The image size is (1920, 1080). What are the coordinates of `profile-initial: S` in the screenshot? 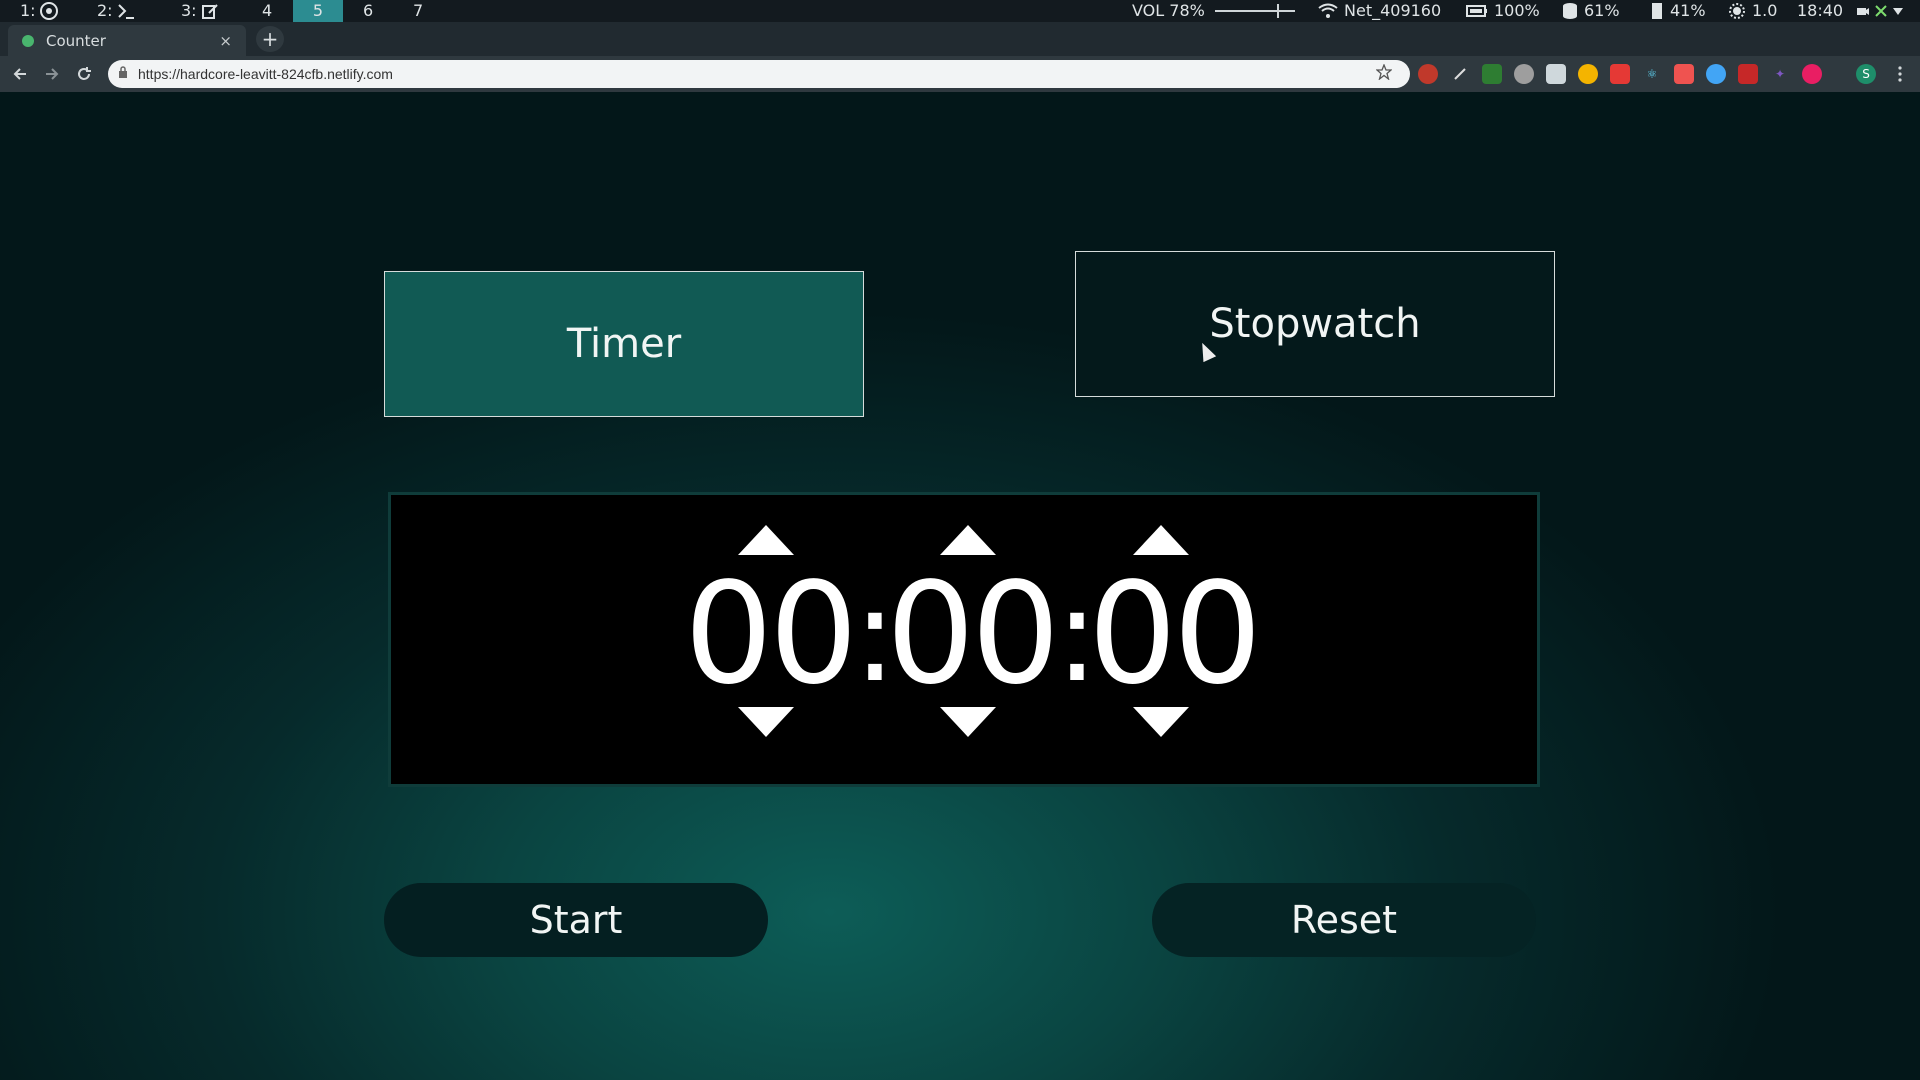 It's located at (1866, 74).